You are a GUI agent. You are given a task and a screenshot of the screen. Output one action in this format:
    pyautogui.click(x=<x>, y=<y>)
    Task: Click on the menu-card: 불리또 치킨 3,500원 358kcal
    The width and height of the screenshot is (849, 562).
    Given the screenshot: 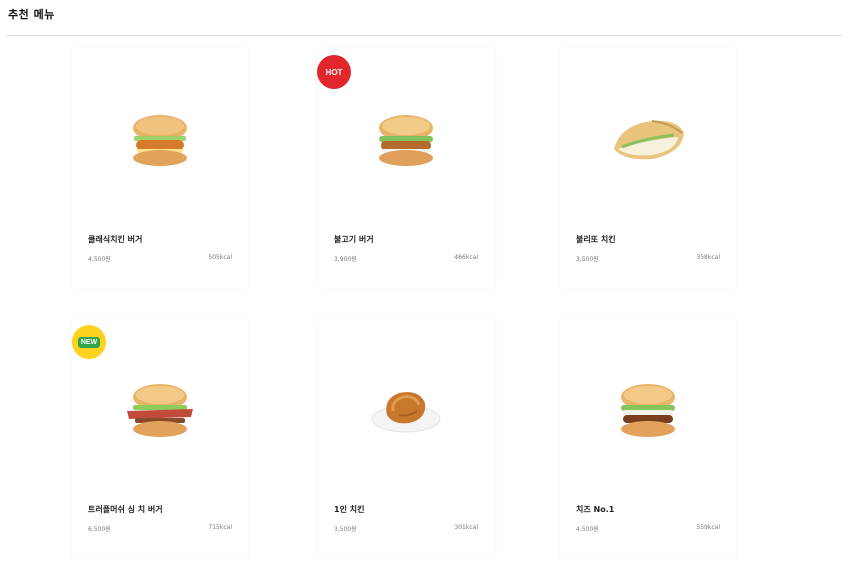 What is the action you would take?
    pyautogui.click(x=648, y=168)
    